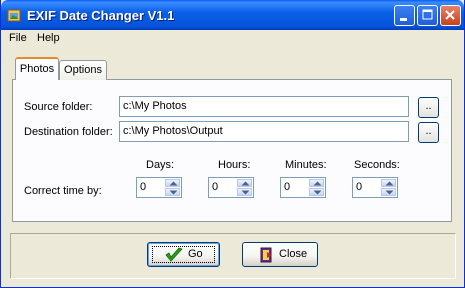  I want to click on close-button: Close, so click(280, 254).